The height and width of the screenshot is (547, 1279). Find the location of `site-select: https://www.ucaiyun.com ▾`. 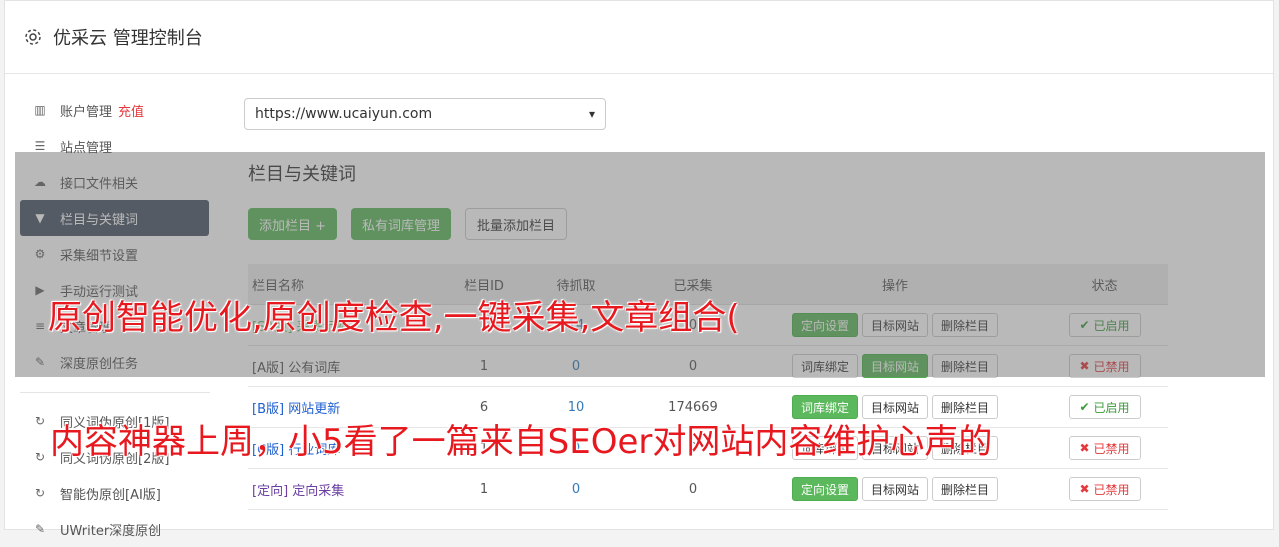

site-select: https://www.ucaiyun.com ▾ is located at coordinates (425, 114).